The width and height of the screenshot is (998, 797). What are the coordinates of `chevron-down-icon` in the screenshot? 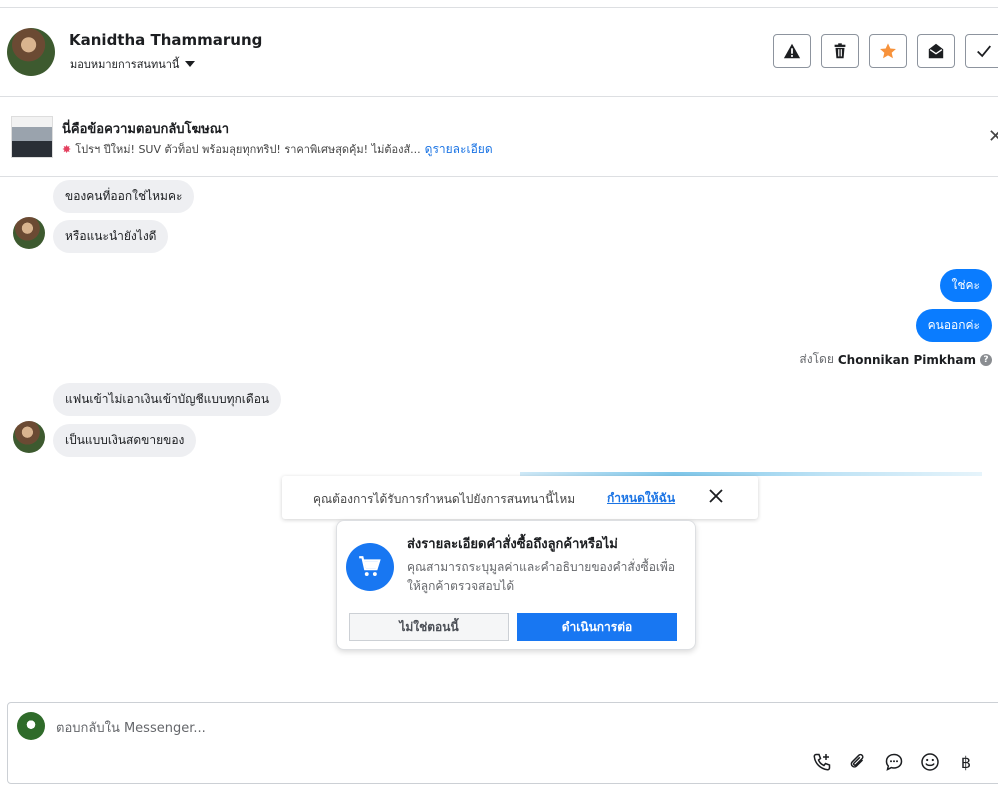 It's located at (190, 64).